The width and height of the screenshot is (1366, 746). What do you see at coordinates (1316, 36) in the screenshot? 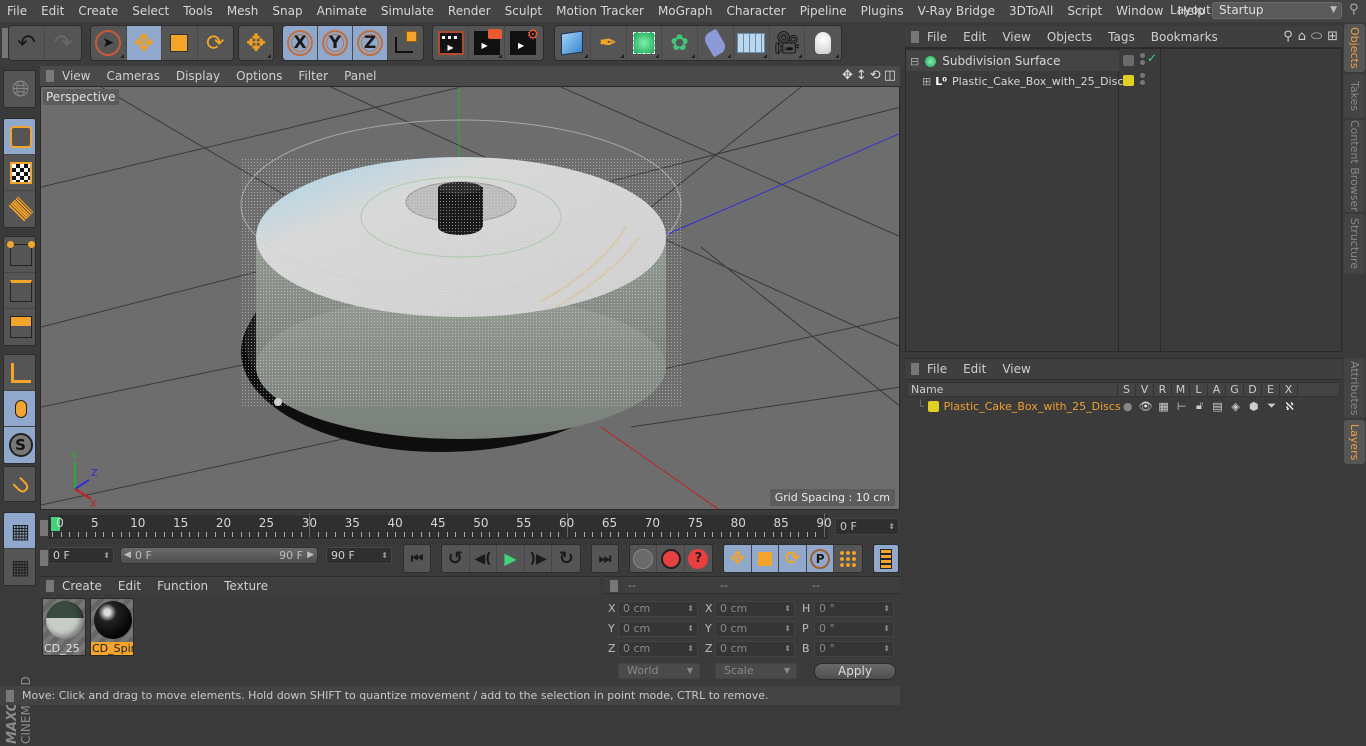
I see `visibility-toggle-icon: ⬭` at bounding box center [1316, 36].